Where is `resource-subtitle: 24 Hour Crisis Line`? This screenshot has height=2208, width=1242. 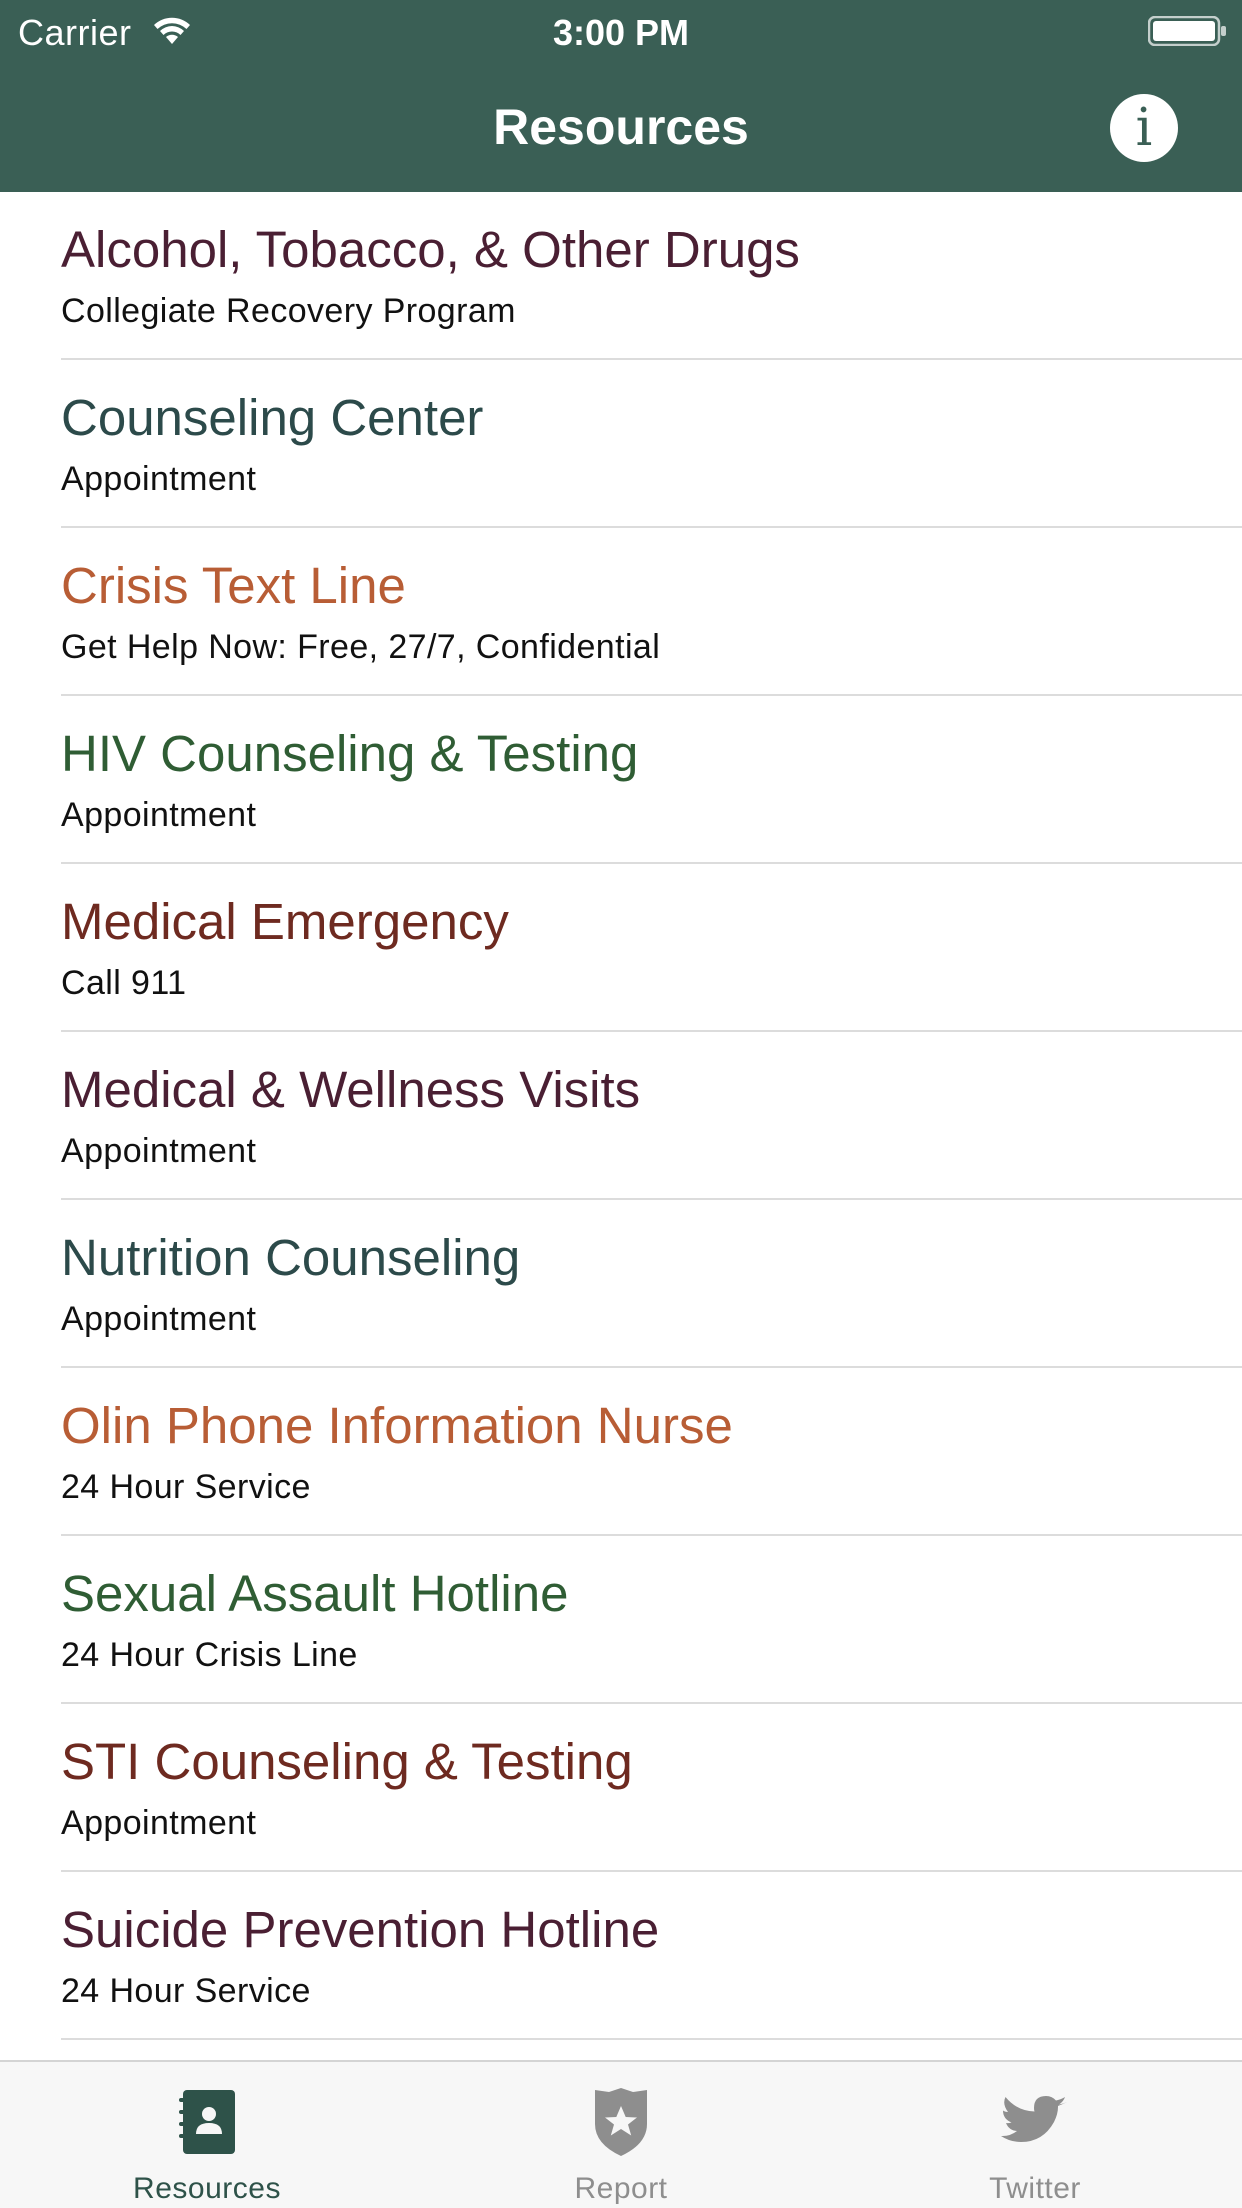 resource-subtitle: 24 Hour Crisis Line is located at coordinates (209, 1655).